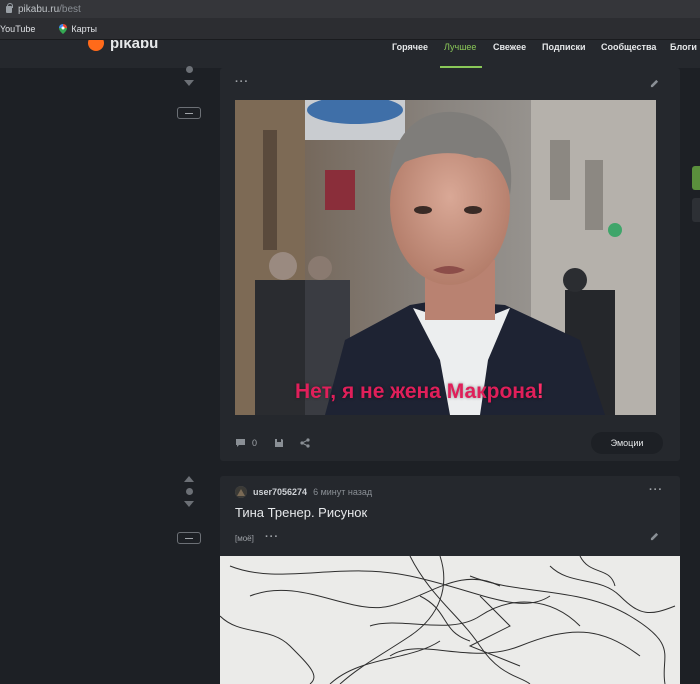 Image resolution: width=700 pixels, height=684 pixels. Describe the element at coordinates (272, 537) in the screenshot. I see `more-tags-icon: ···` at that location.